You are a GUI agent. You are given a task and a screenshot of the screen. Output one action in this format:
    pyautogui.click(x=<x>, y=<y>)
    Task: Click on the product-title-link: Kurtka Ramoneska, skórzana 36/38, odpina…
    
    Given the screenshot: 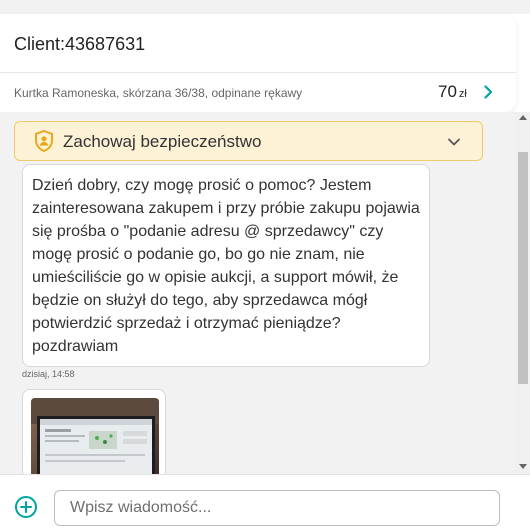 What is the action you would take?
    pyautogui.click(x=158, y=93)
    